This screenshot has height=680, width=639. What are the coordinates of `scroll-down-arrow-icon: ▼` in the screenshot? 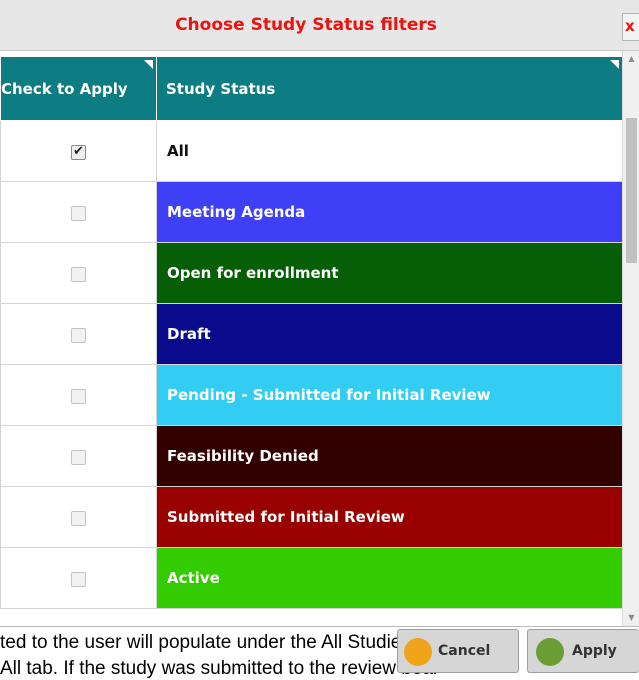 It's located at (631, 618).